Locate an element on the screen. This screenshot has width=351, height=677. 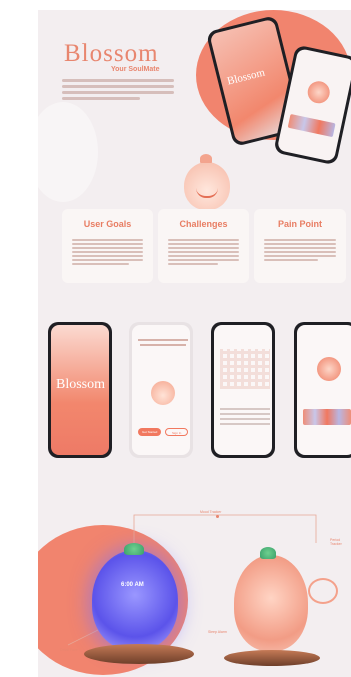
screen-splash: Blossom is located at coordinates (80, 390).